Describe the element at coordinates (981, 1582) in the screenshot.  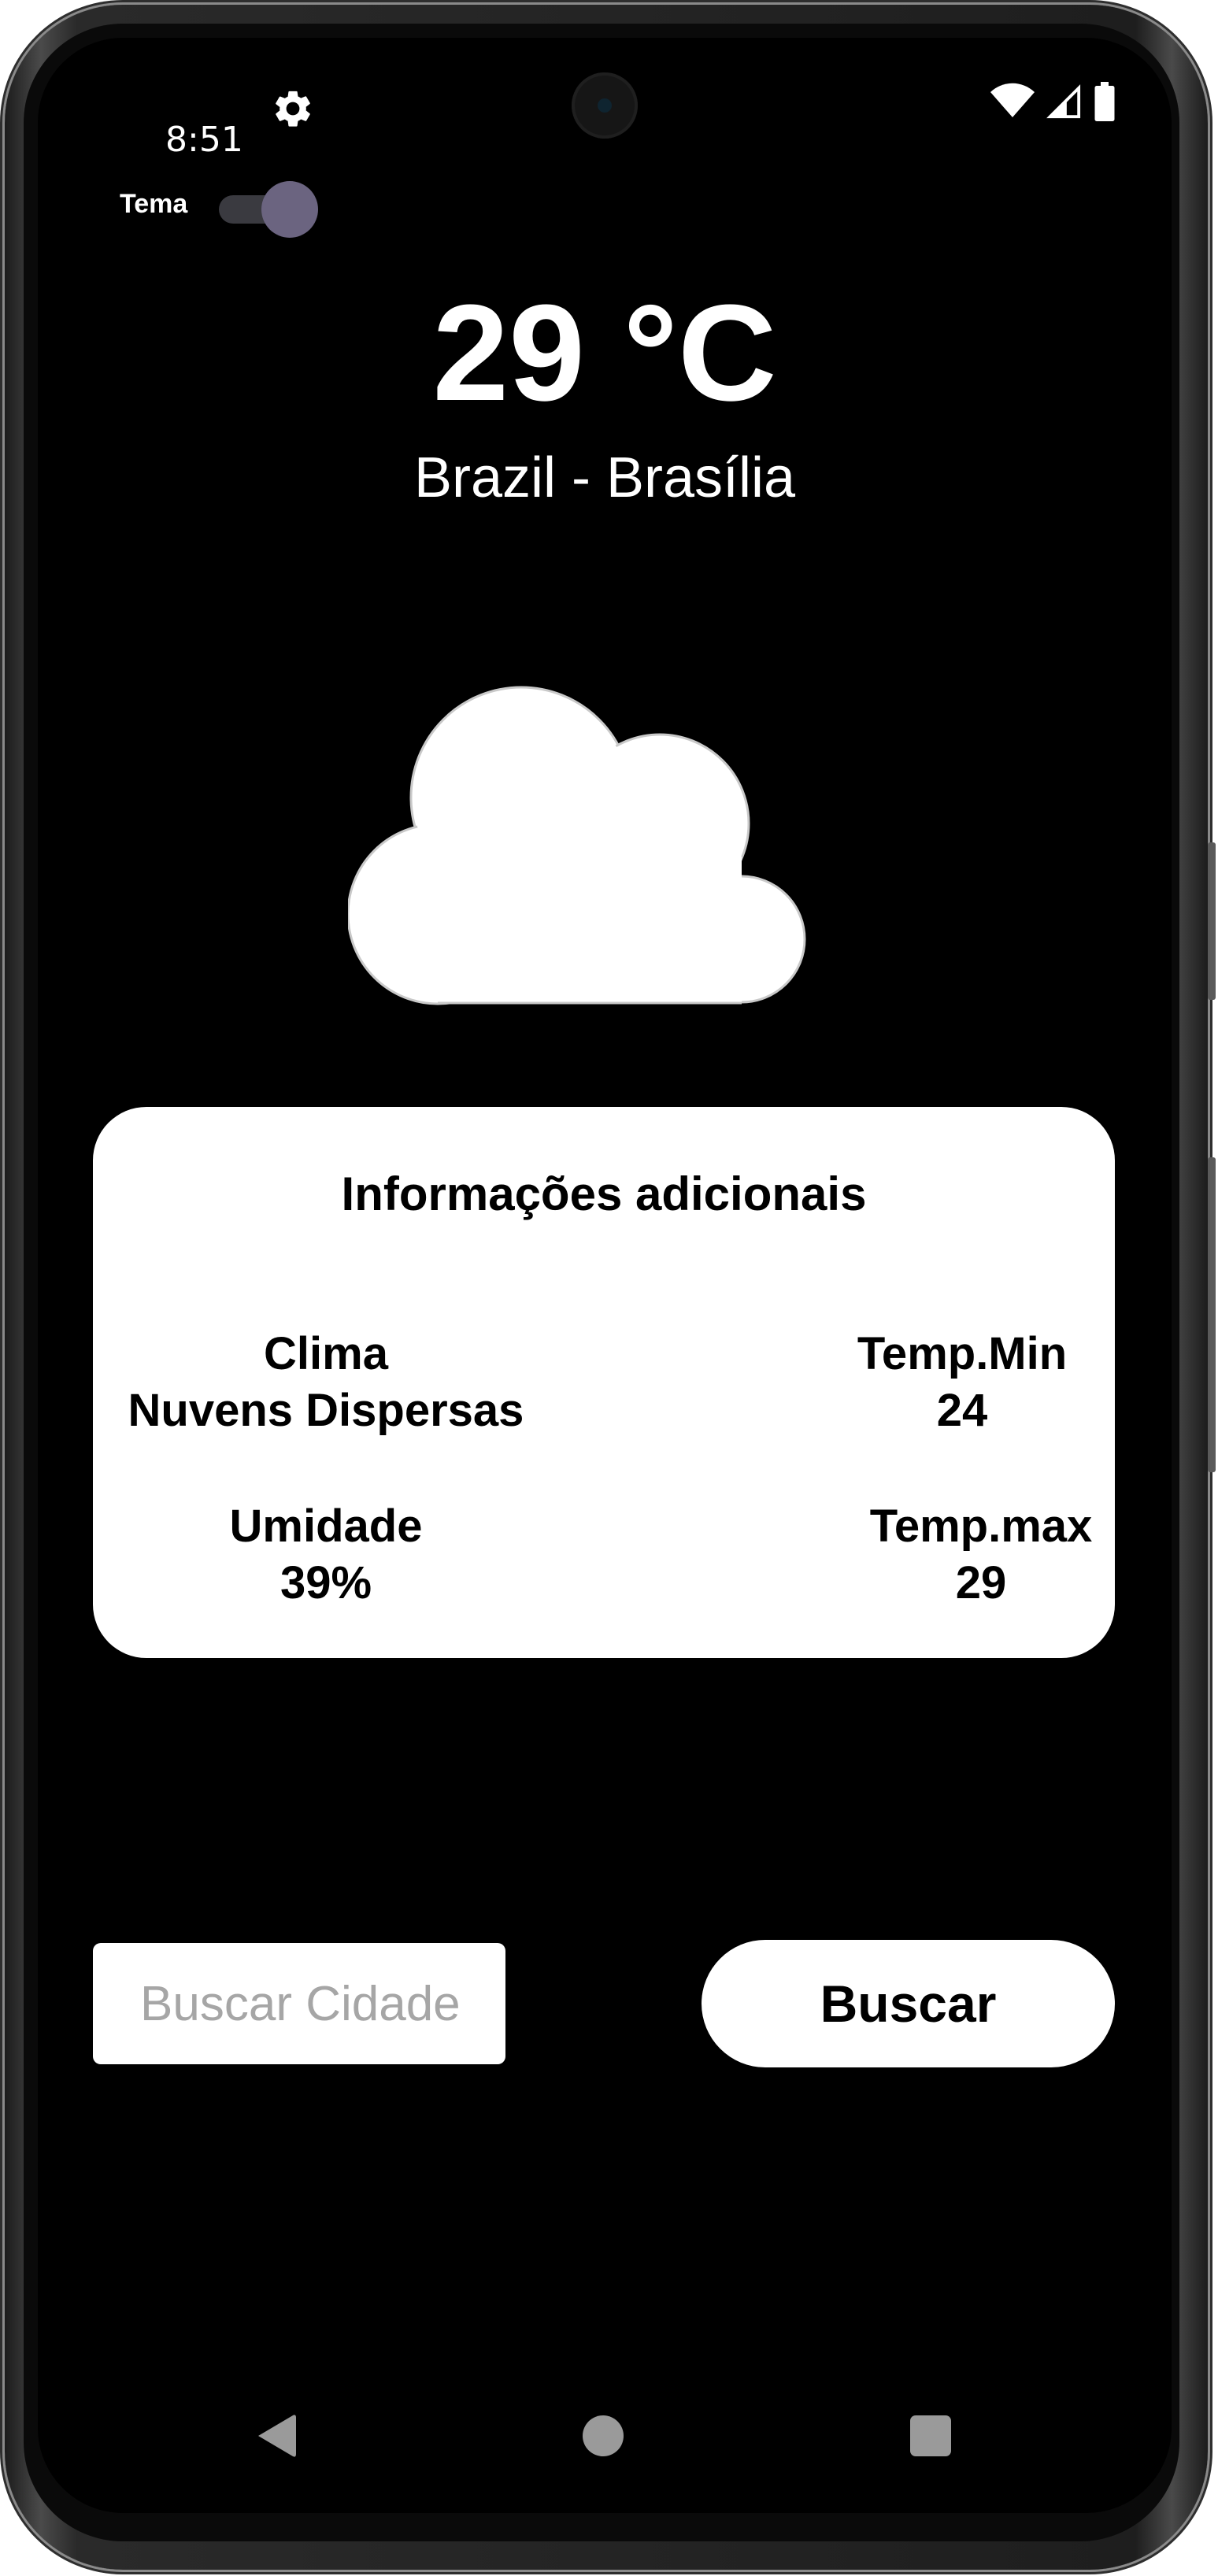
I see `temp-max-value: 29` at that location.